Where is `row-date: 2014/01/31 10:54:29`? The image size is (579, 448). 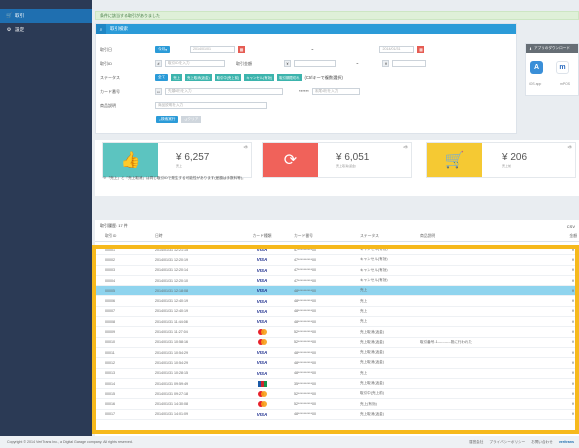 row-date: 2014/01/31 10:54:29 is located at coordinates (171, 362).